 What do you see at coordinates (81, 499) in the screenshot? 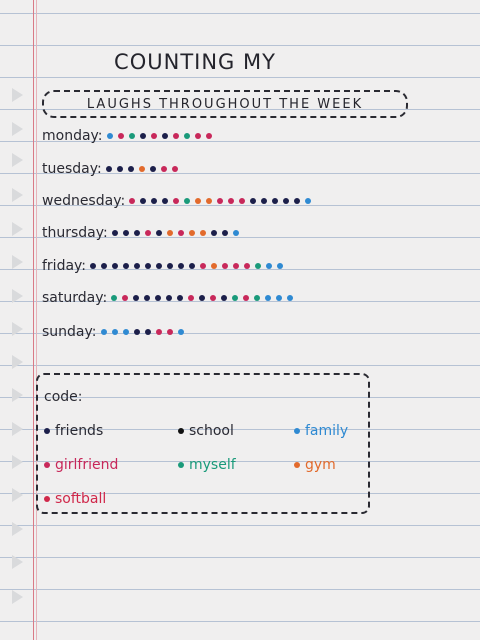
I see `legend-label: softball` at bounding box center [81, 499].